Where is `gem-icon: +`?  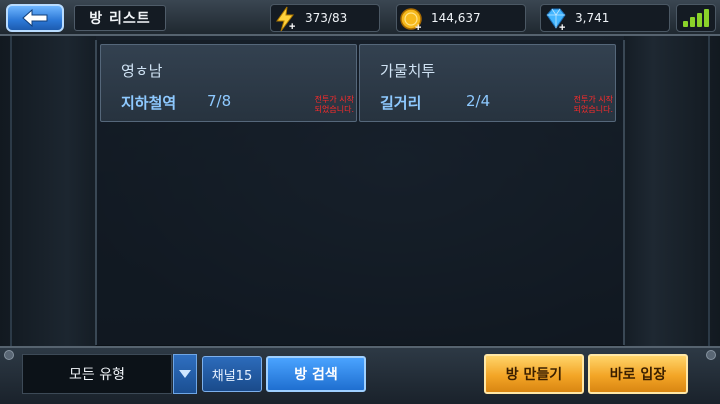
gem-icon: + is located at coordinates (556, 20).